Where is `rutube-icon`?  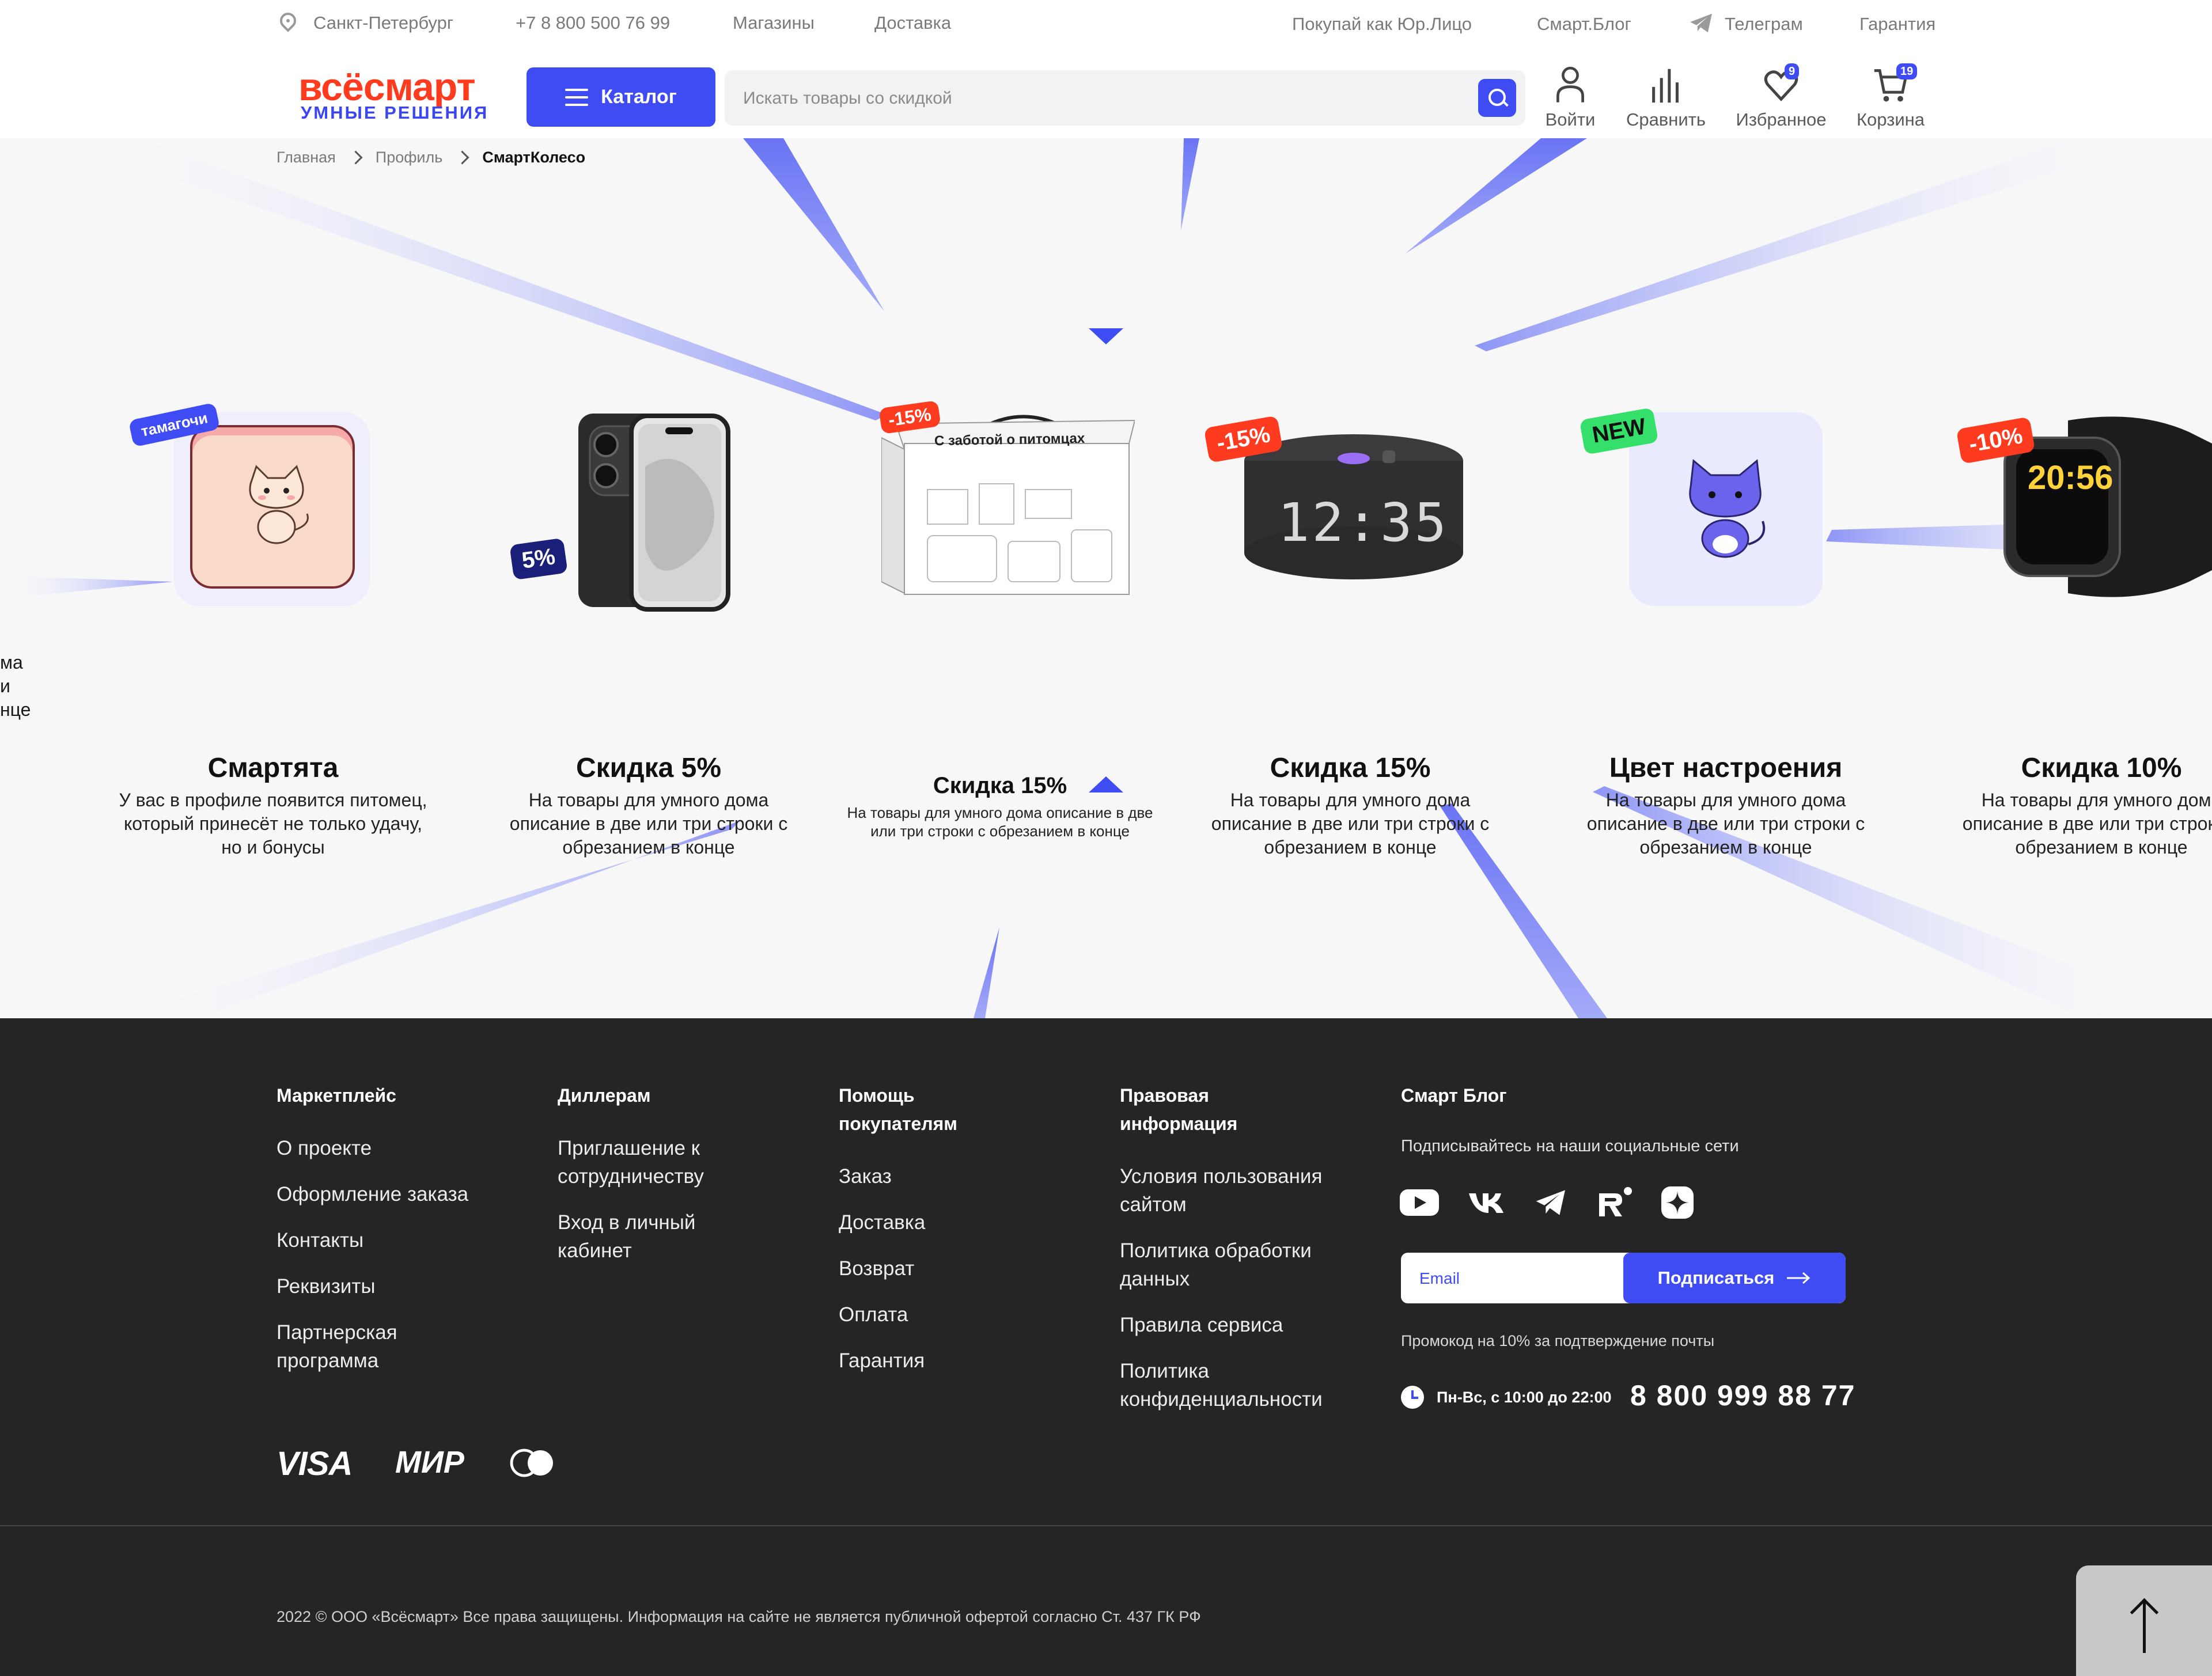
rutube-icon is located at coordinates (1615, 1202).